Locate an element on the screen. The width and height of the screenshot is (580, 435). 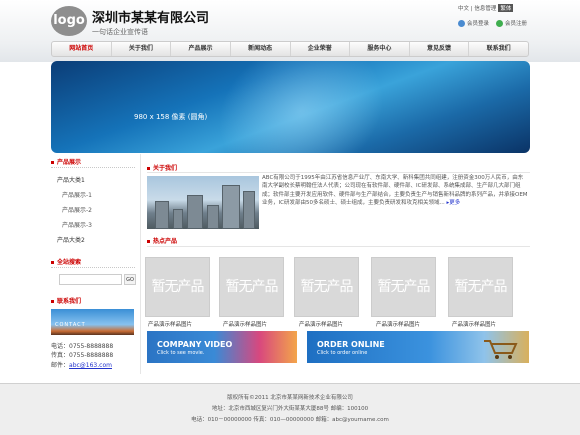
order-online-banner: ORDER ONLINE Click to order online is located at coordinates (418, 347).